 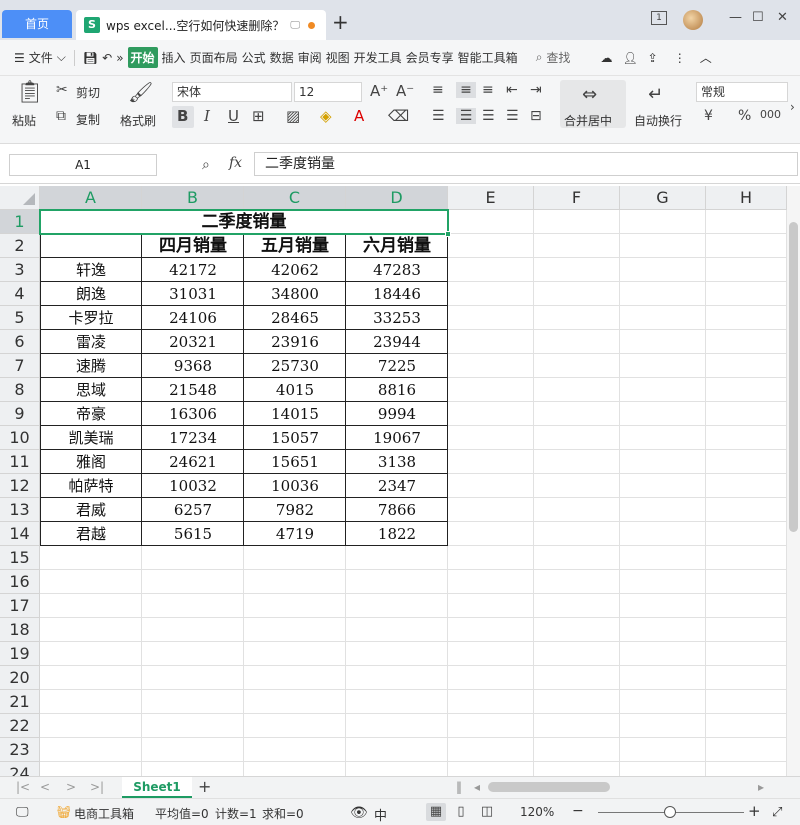 I want to click on sales-value-cell: 31031, so click(x=193, y=294).